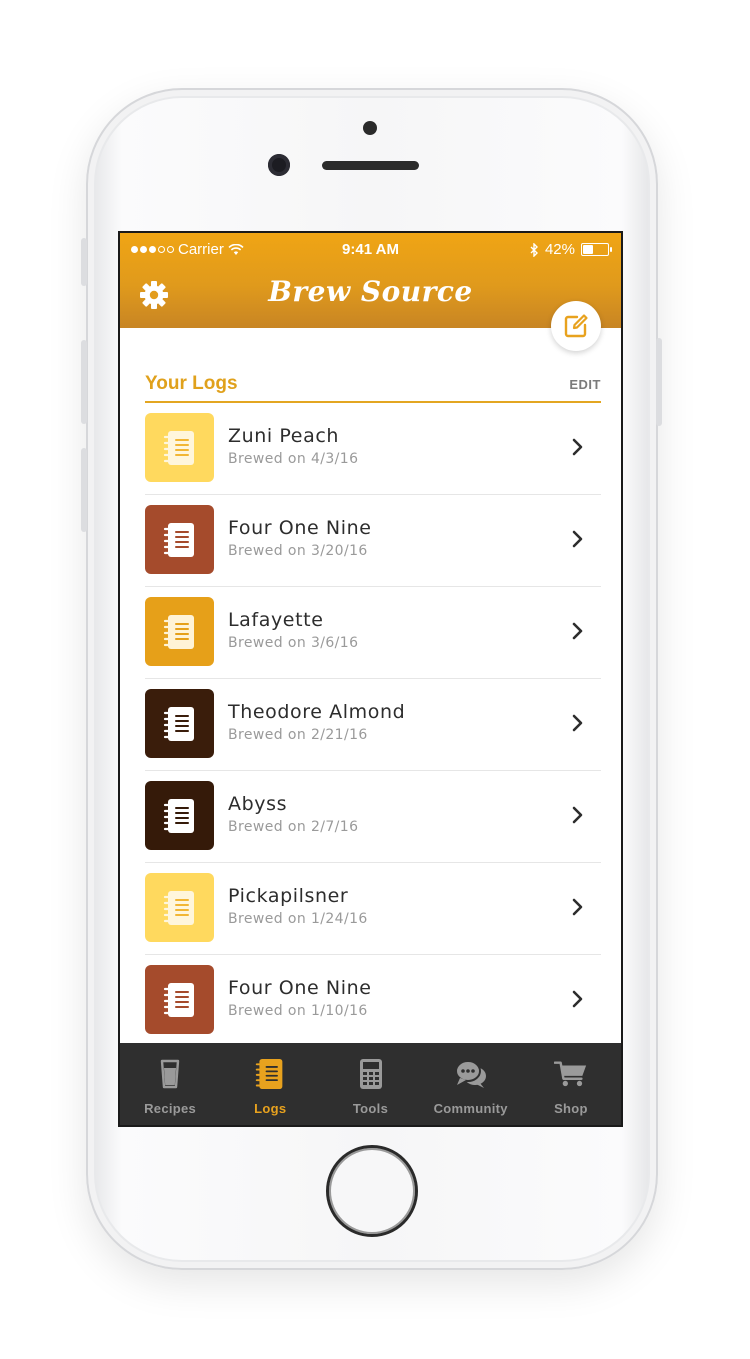 This screenshot has height=1359, width=750. Describe the element at coordinates (370, 250) in the screenshot. I see `status-bar: Carrier 9:41 AM 42%` at that location.